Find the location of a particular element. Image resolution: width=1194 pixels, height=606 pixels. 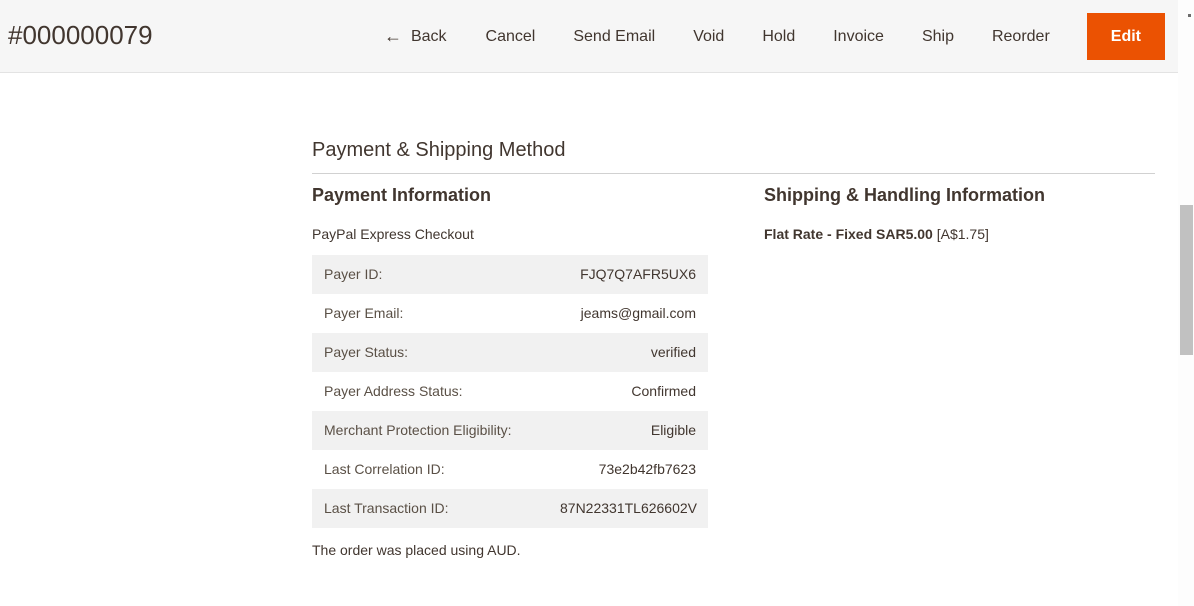

table-row: Payer Address Status: Confirmed is located at coordinates (510, 391).